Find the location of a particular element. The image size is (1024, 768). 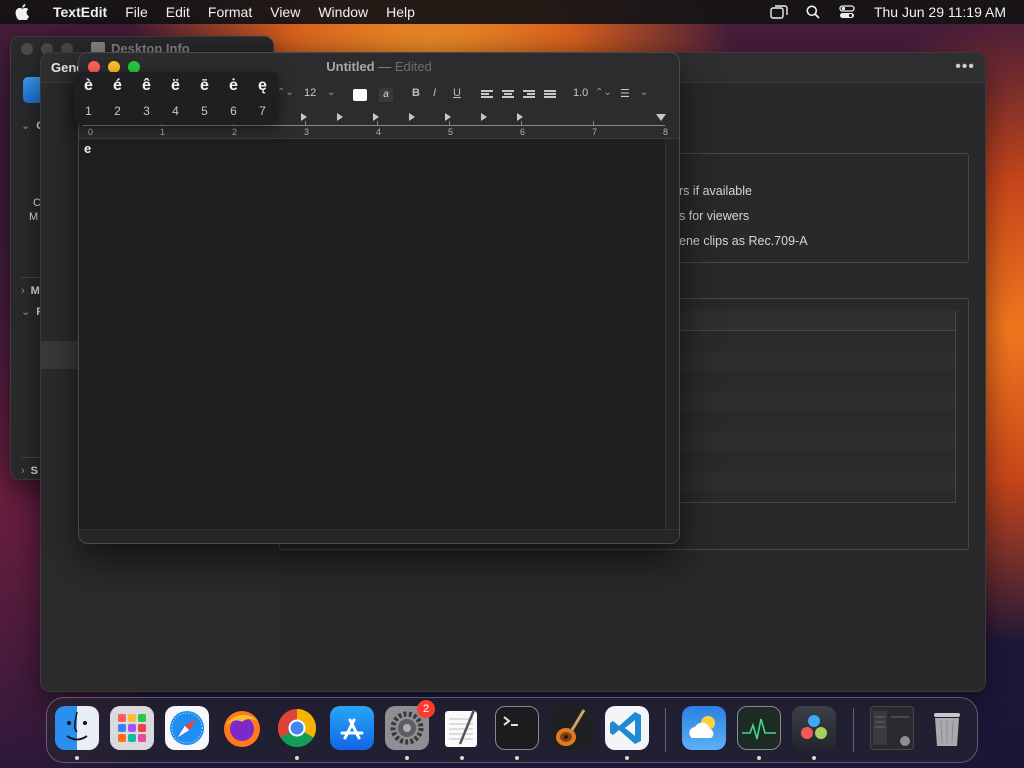

info-text-fragment: M is located at coordinates (34, 217).